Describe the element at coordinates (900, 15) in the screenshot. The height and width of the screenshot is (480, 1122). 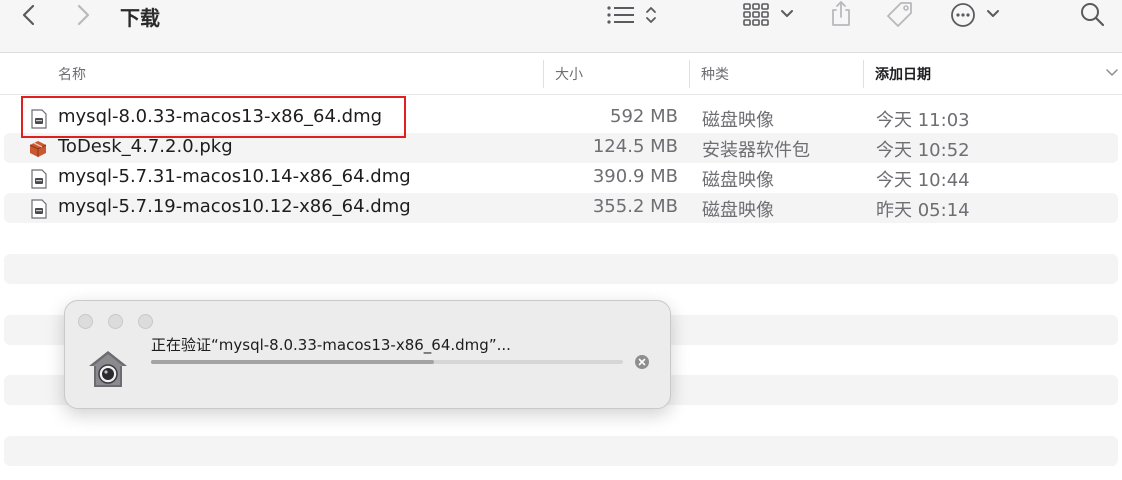
I see `tag-icon` at that location.